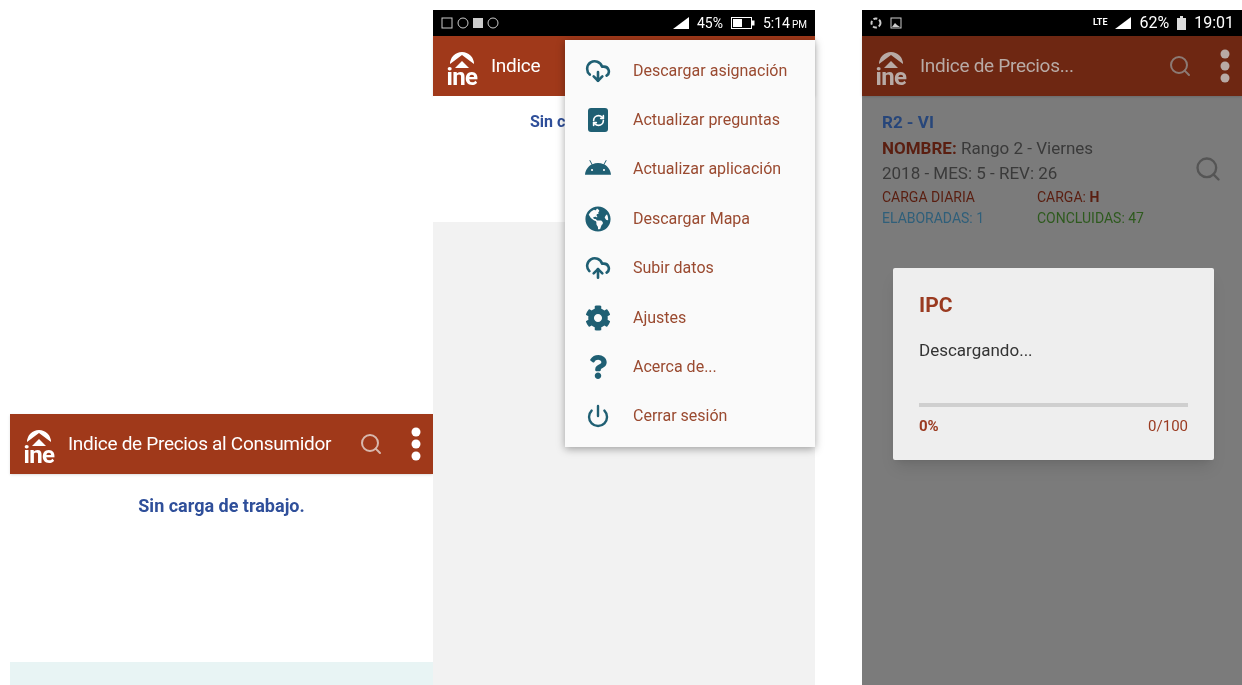 The width and height of the screenshot is (1242, 685). I want to click on notepad-sync-icon, so click(598, 120).